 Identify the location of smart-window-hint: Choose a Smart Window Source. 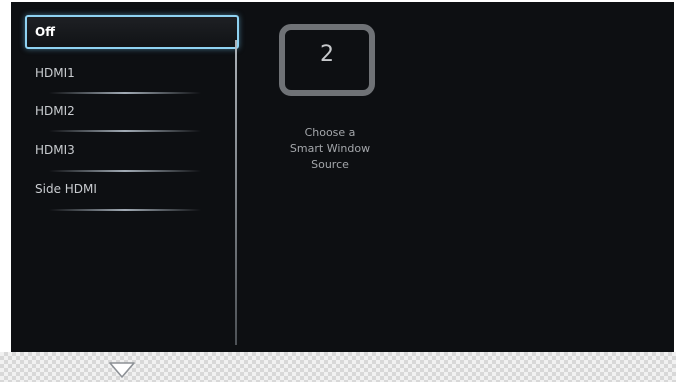
(330, 149).